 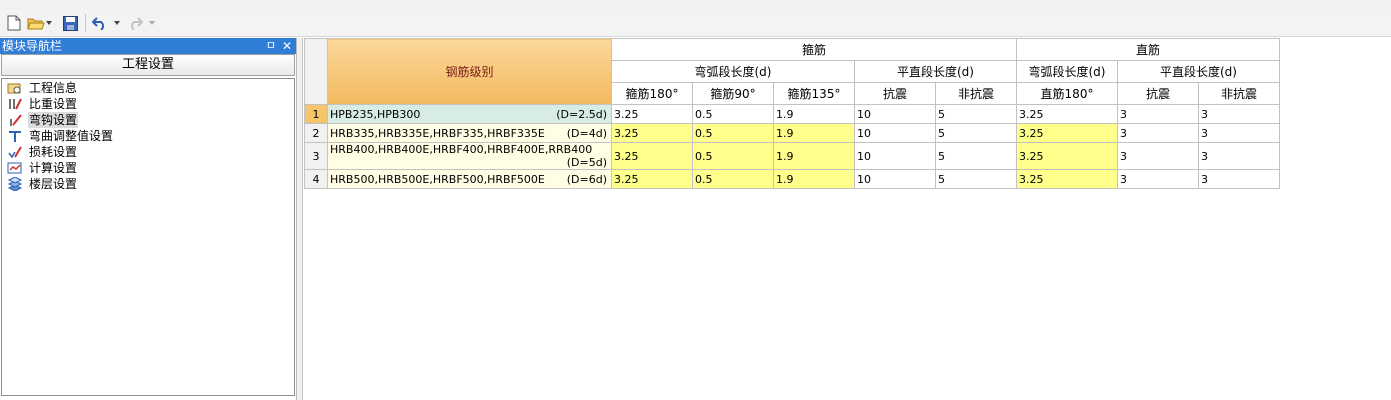 What do you see at coordinates (316, 71) in the screenshot?
I see `grid-corner` at bounding box center [316, 71].